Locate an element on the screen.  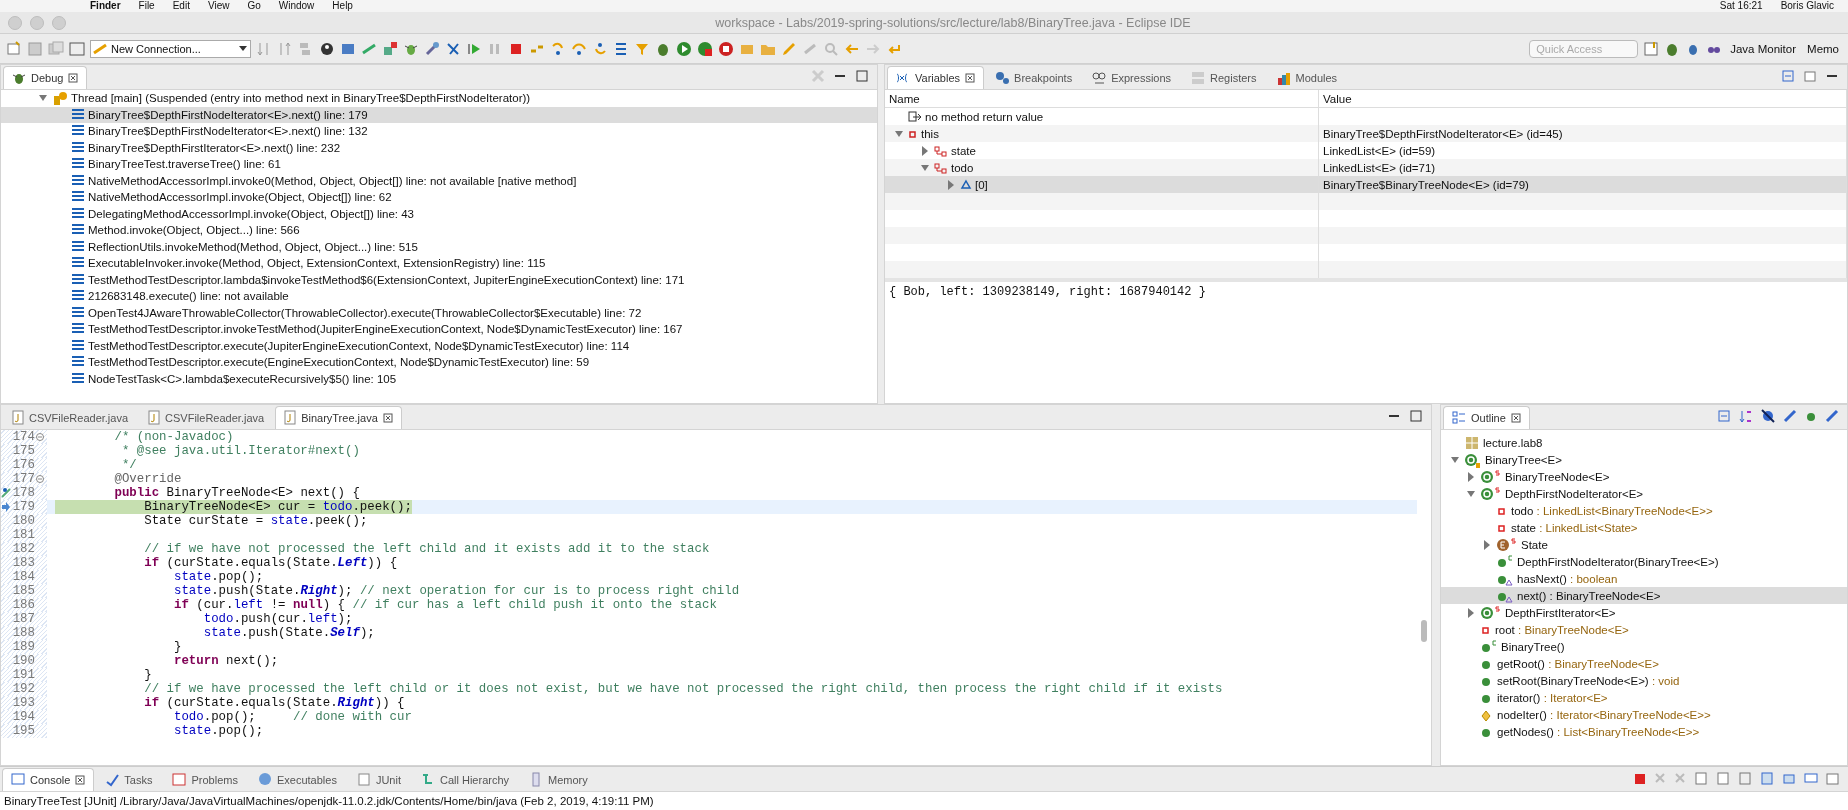
stack-frame: TestMethodTestDescriptor.lambda$invokeTestMethod$6(ExtensionContext, JupiterEngineExecutionContext) line: 171 is located at coordinates (439, 279).